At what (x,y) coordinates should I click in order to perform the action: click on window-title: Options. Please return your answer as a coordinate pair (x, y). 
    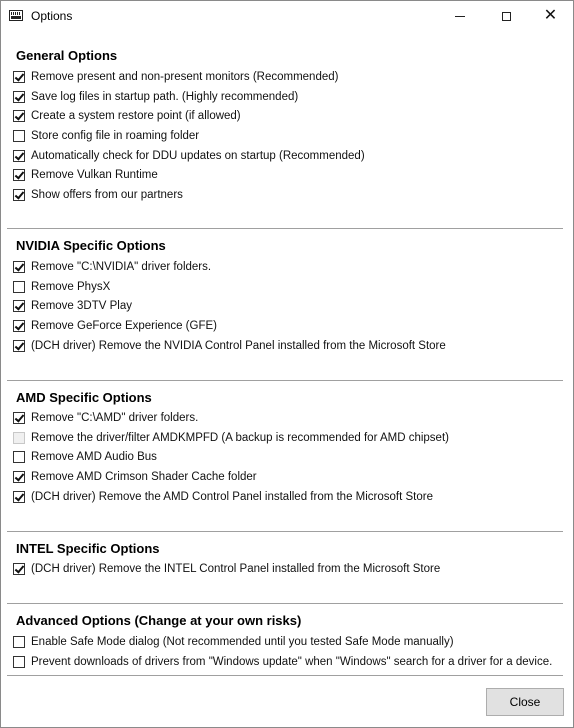
    Looking at the image, I should click on (52, 16).